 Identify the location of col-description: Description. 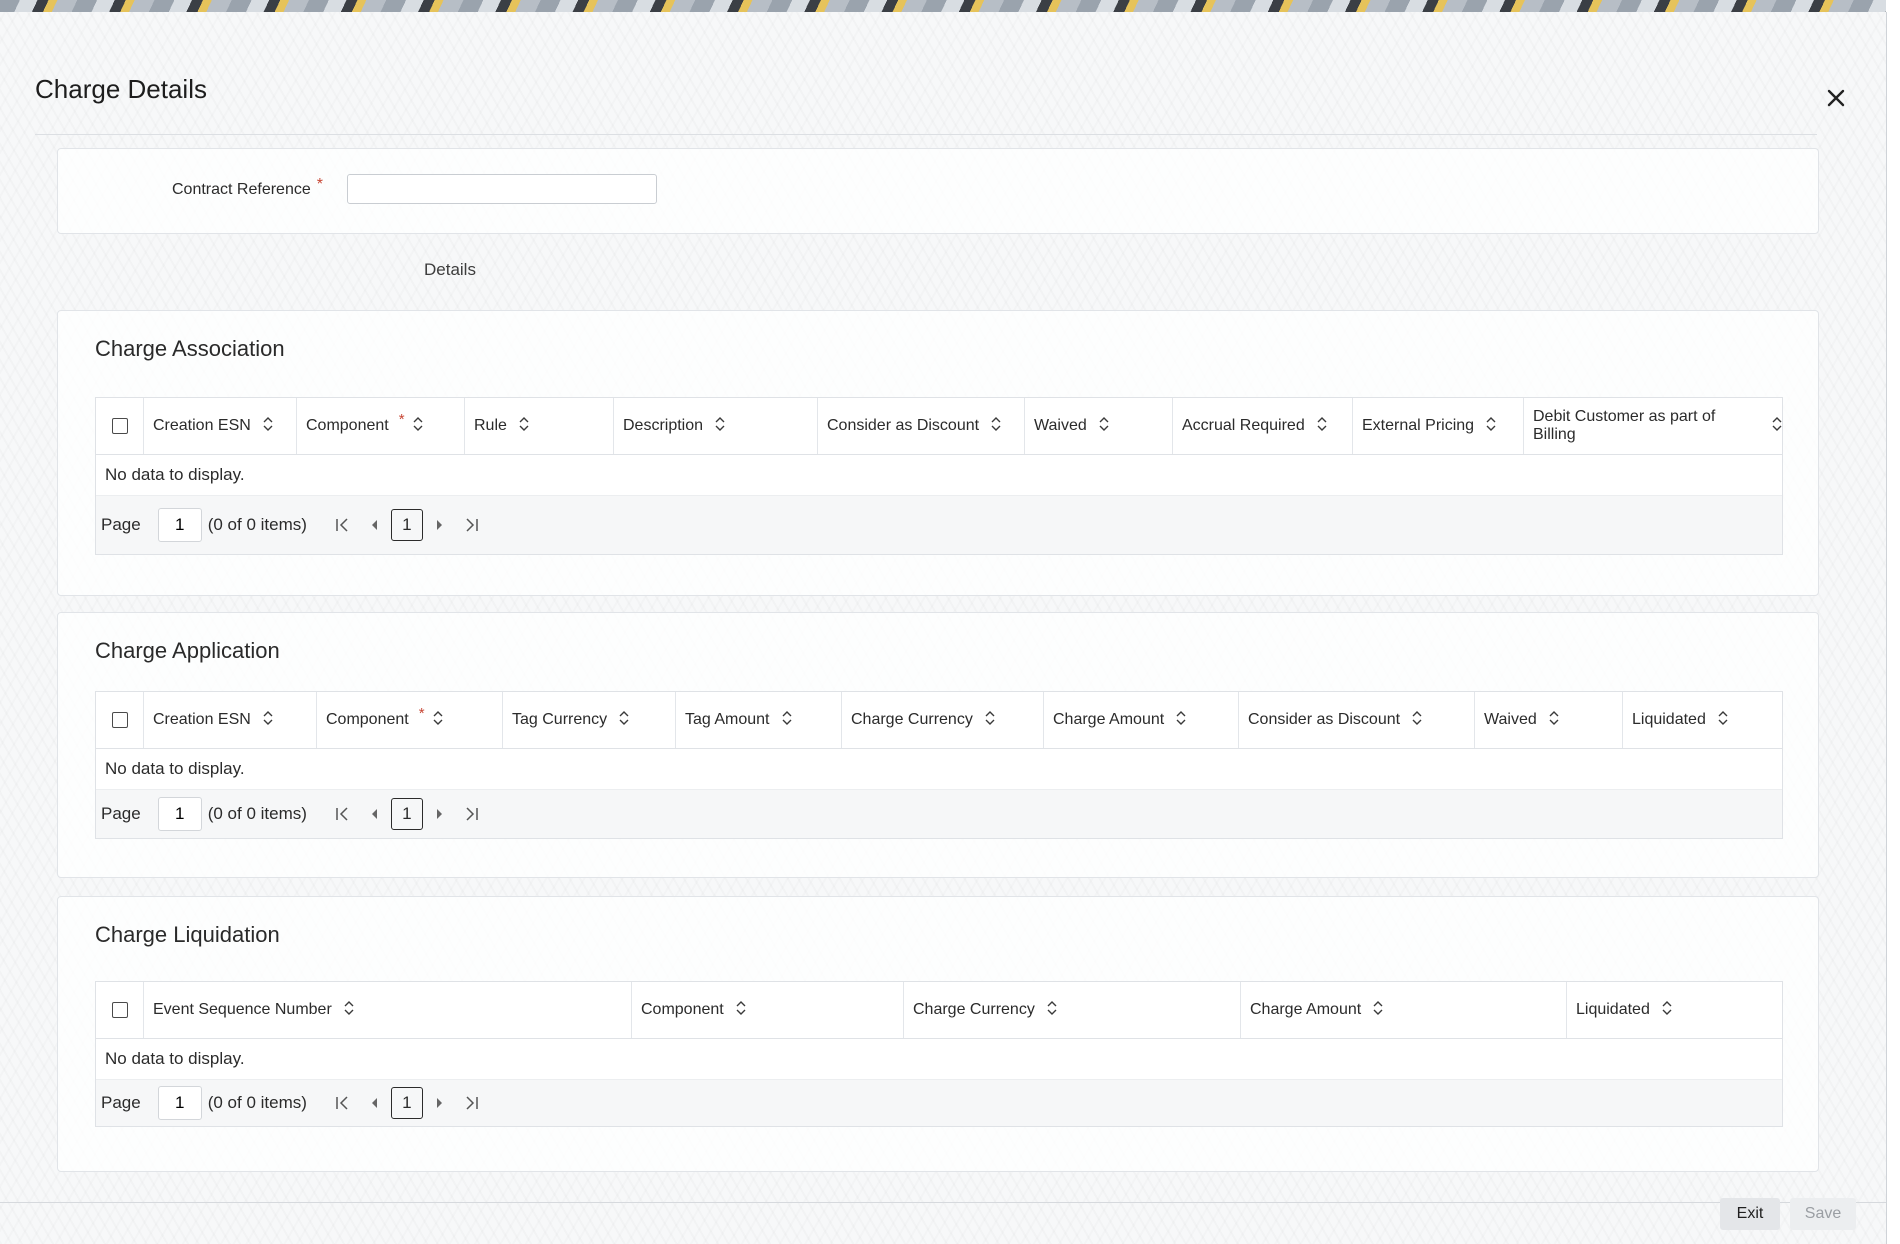
(716, 426).